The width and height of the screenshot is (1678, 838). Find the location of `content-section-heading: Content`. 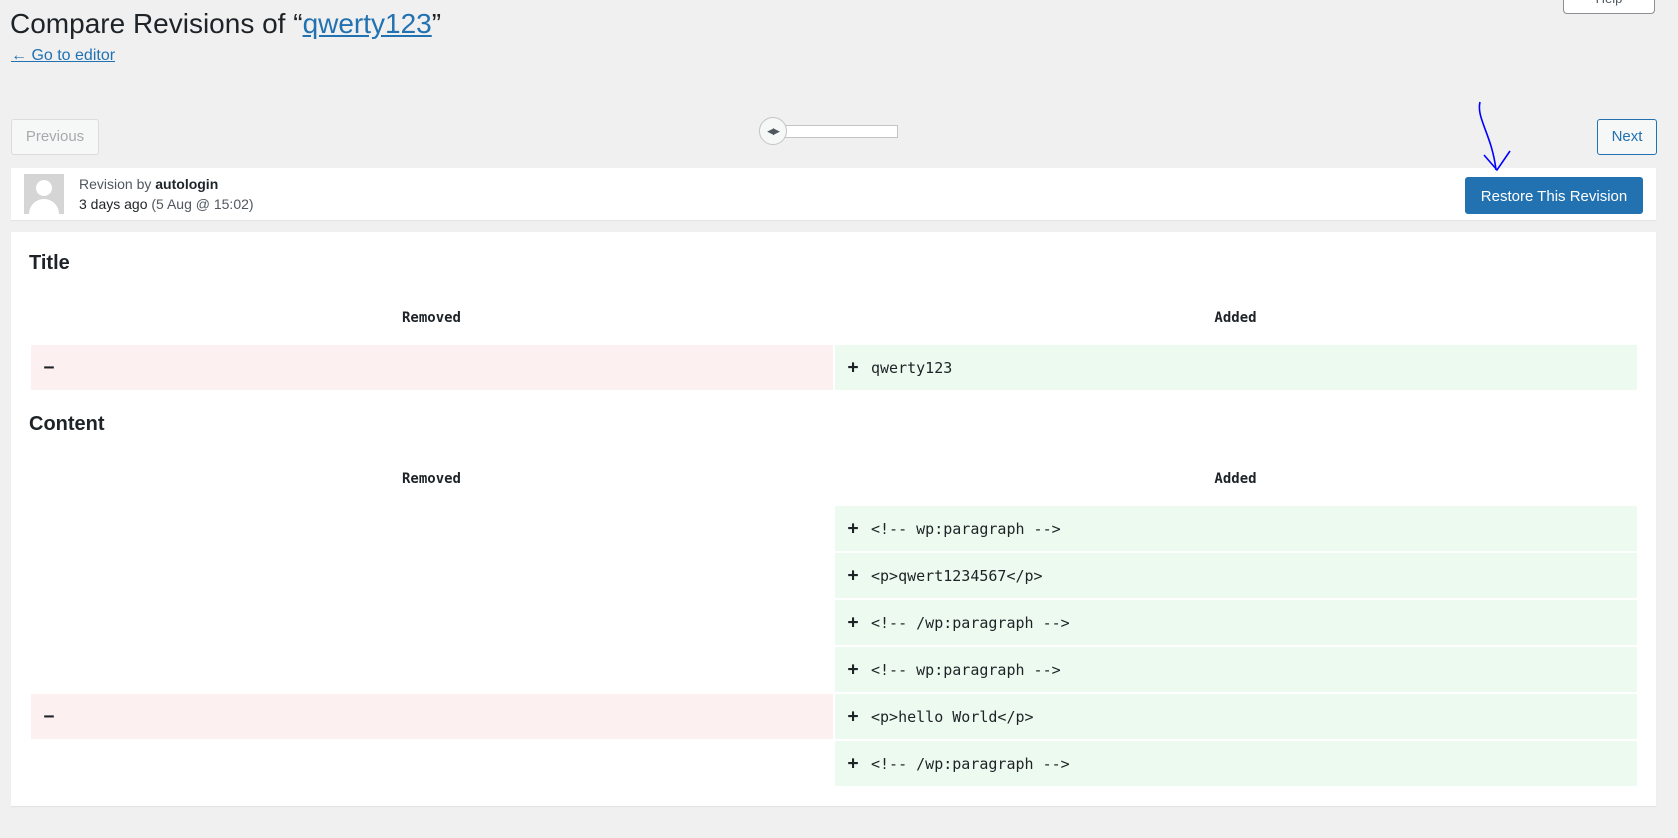

content-section-heading: Content is located at coordinates (67, 424).